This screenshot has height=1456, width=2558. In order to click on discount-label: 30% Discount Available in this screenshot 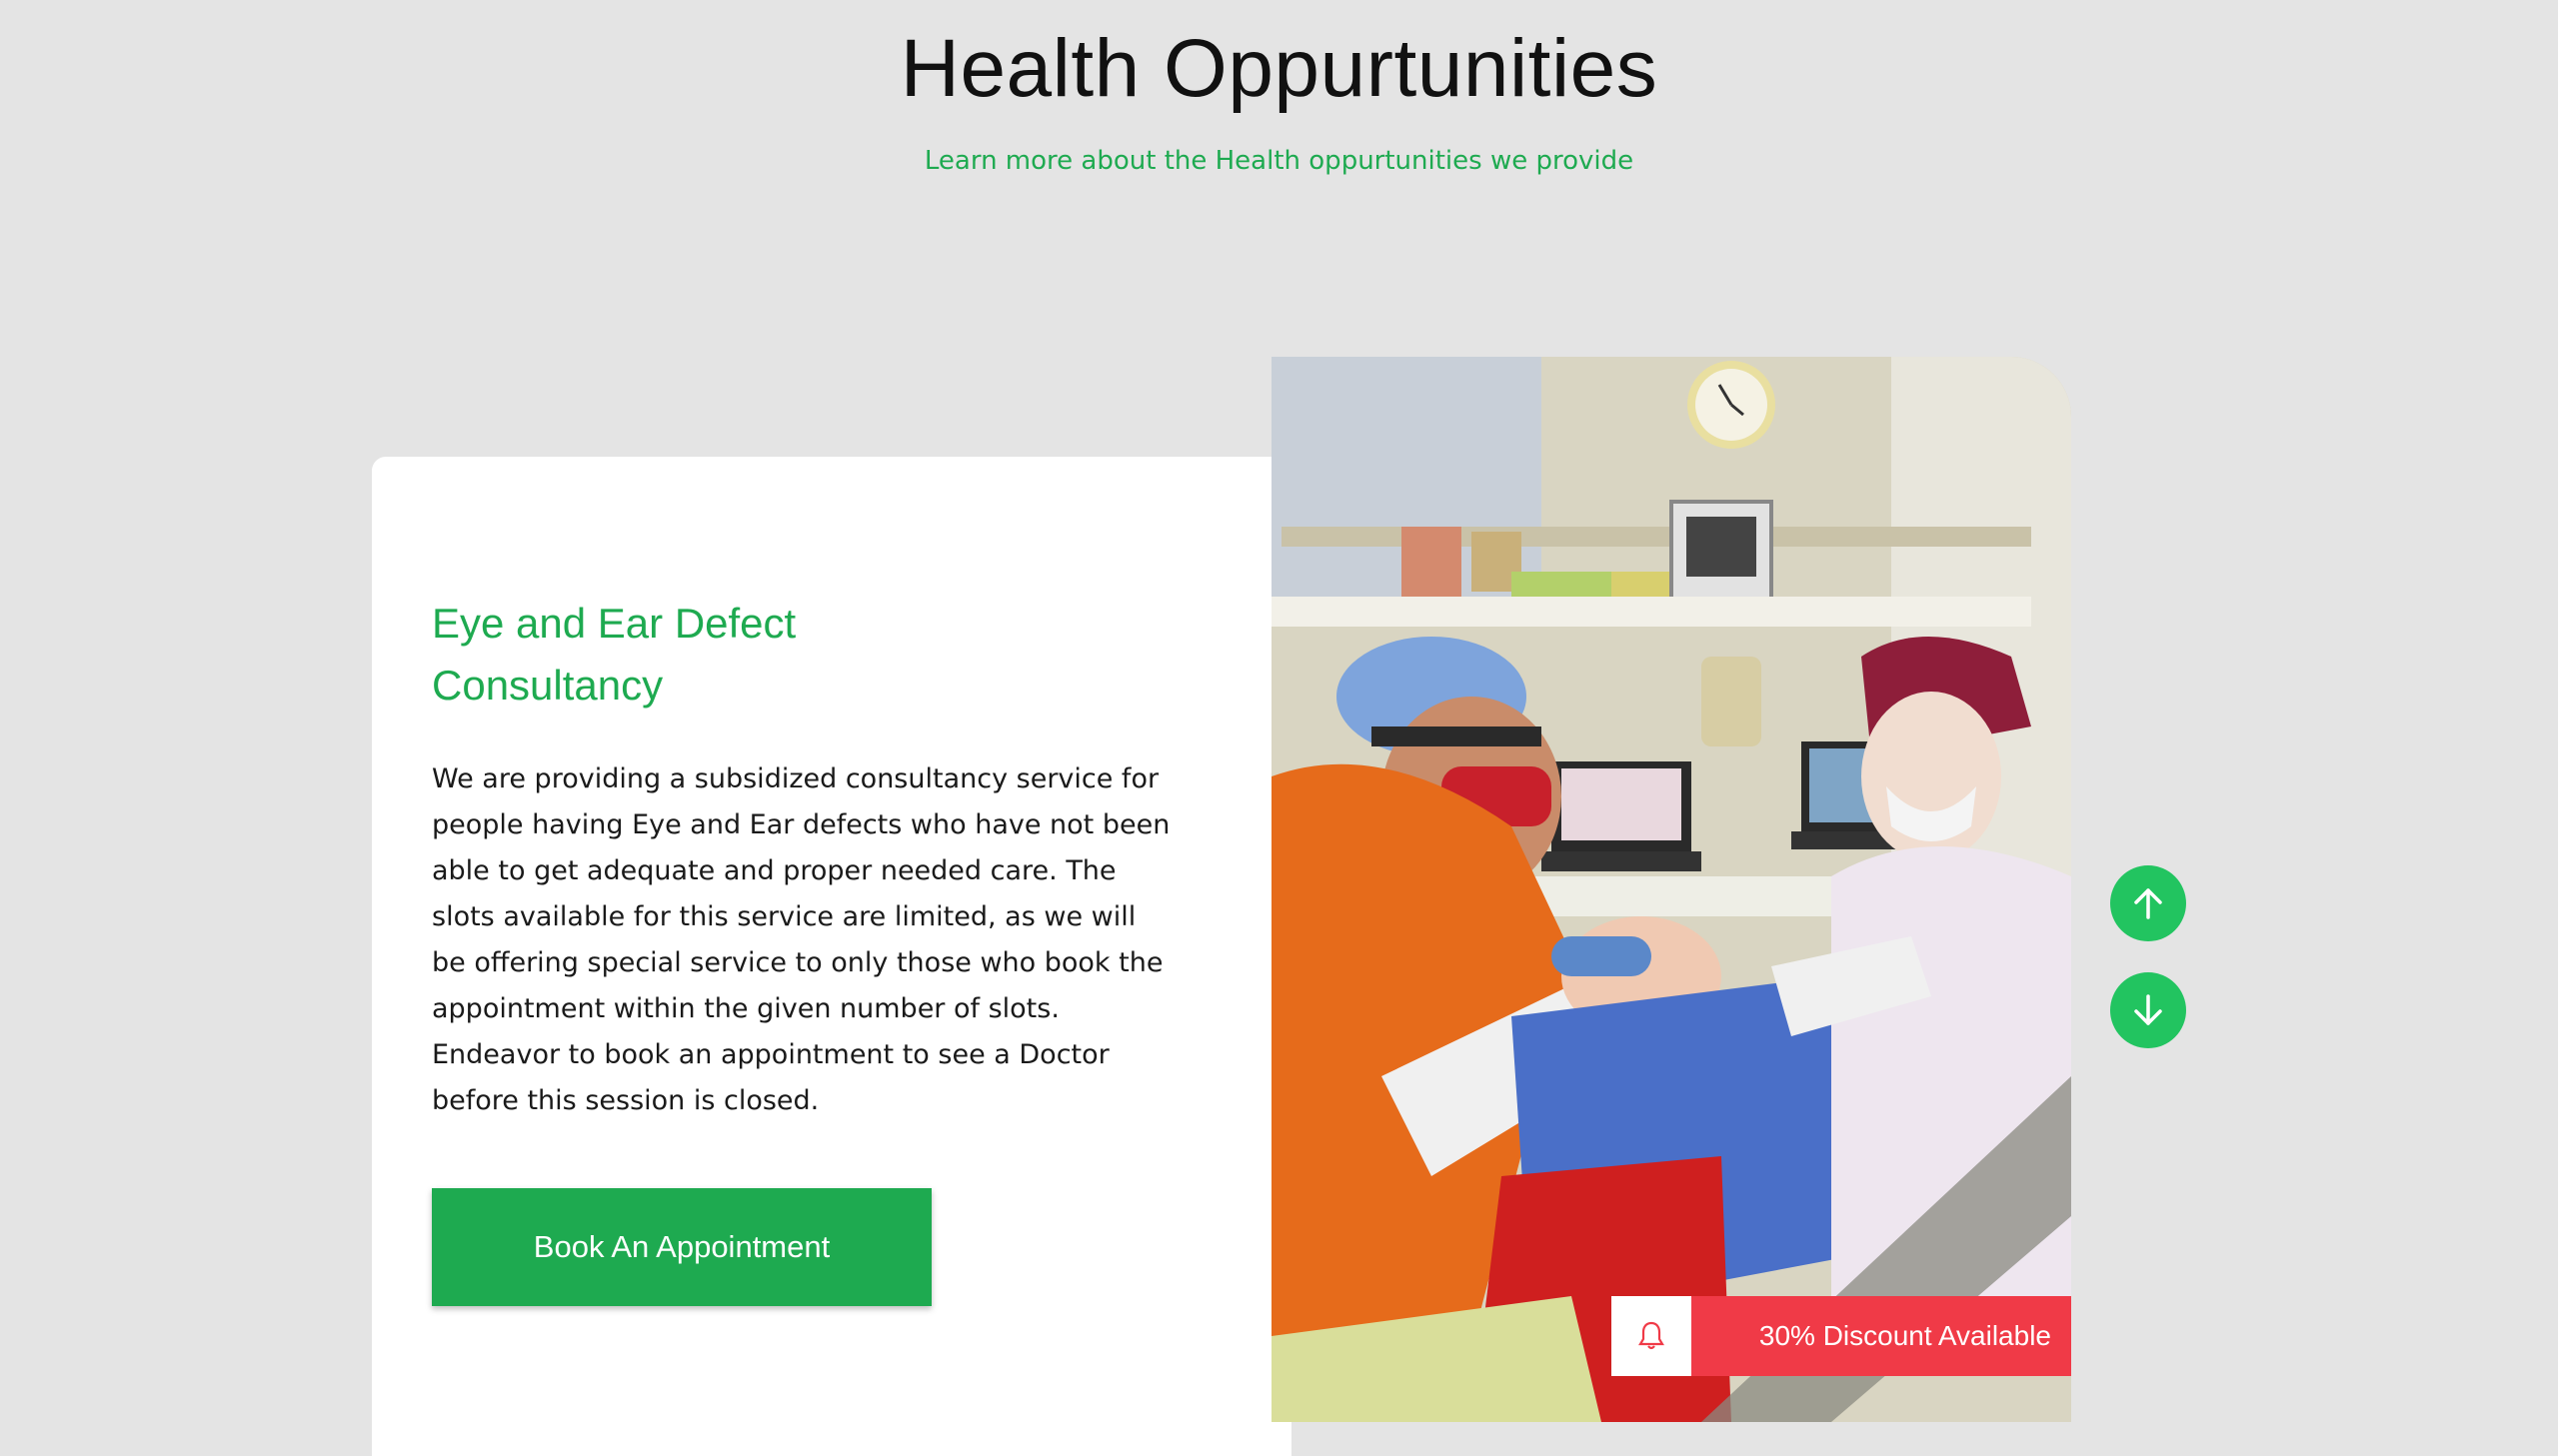, I will do `click(1881, 1336)`.